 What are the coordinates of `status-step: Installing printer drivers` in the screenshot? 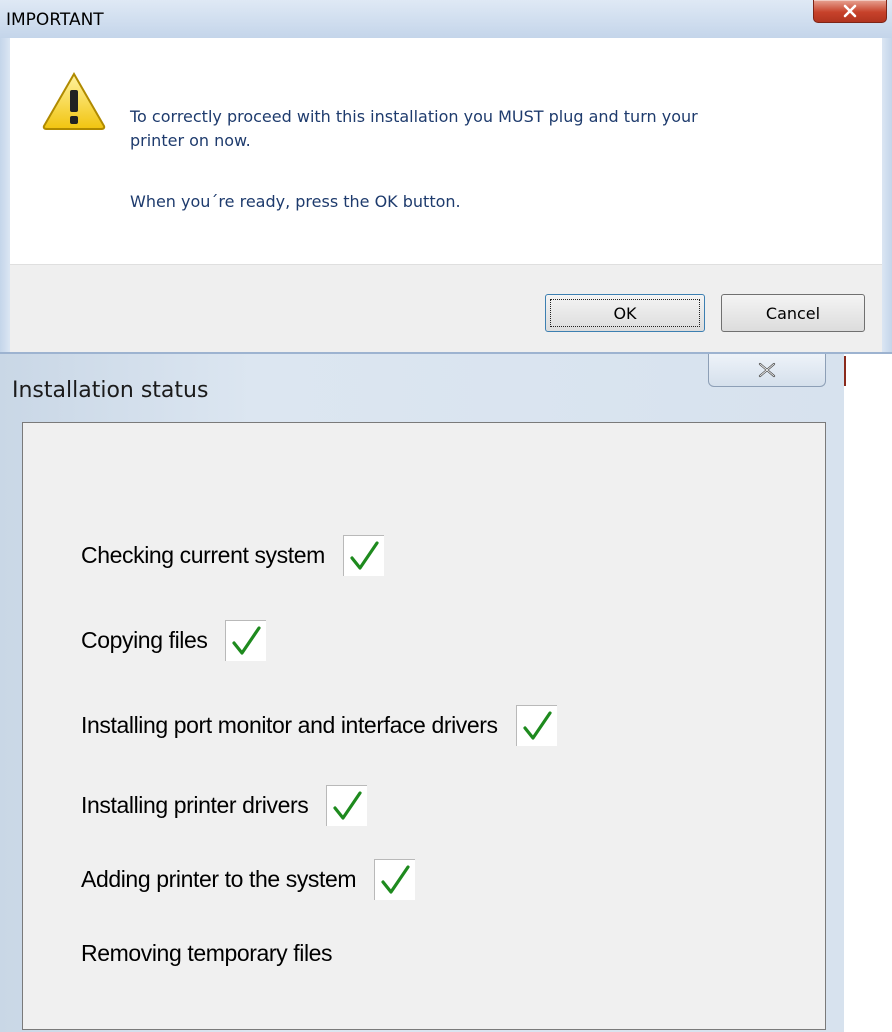 It's located at (224, 805).